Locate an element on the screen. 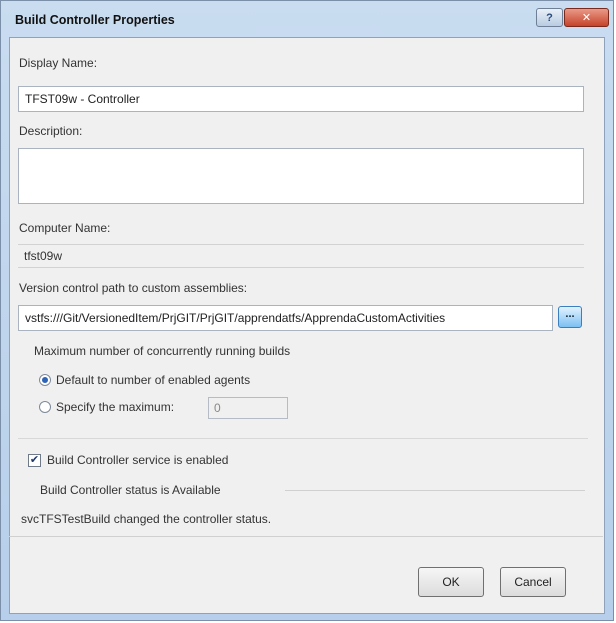 The image size is (616, 623). help-button: ? is located at coordinates (549, 17).